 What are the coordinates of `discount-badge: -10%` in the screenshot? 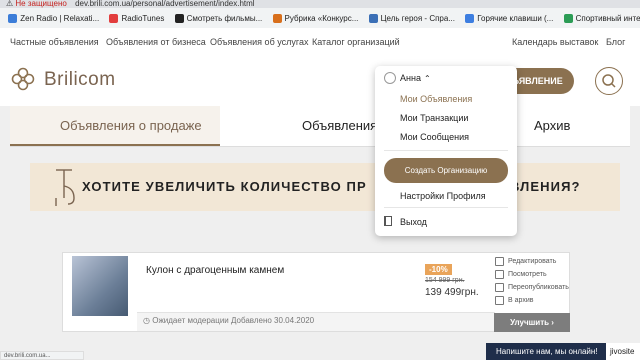 It's located at (438, 269).